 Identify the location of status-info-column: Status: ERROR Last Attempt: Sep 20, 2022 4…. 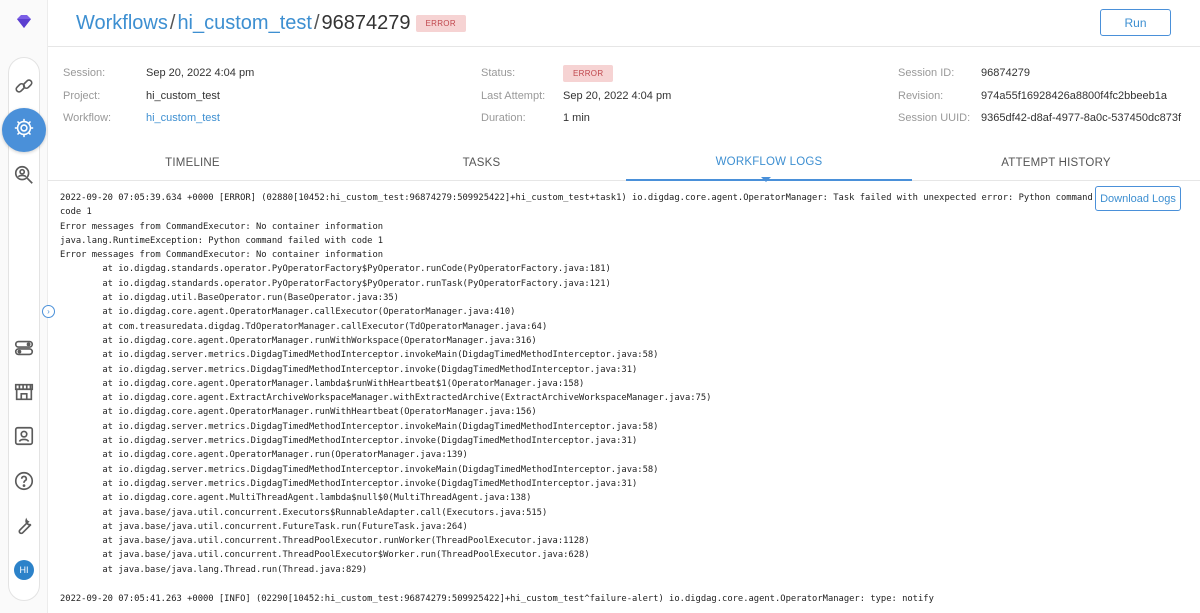
(576, 96).